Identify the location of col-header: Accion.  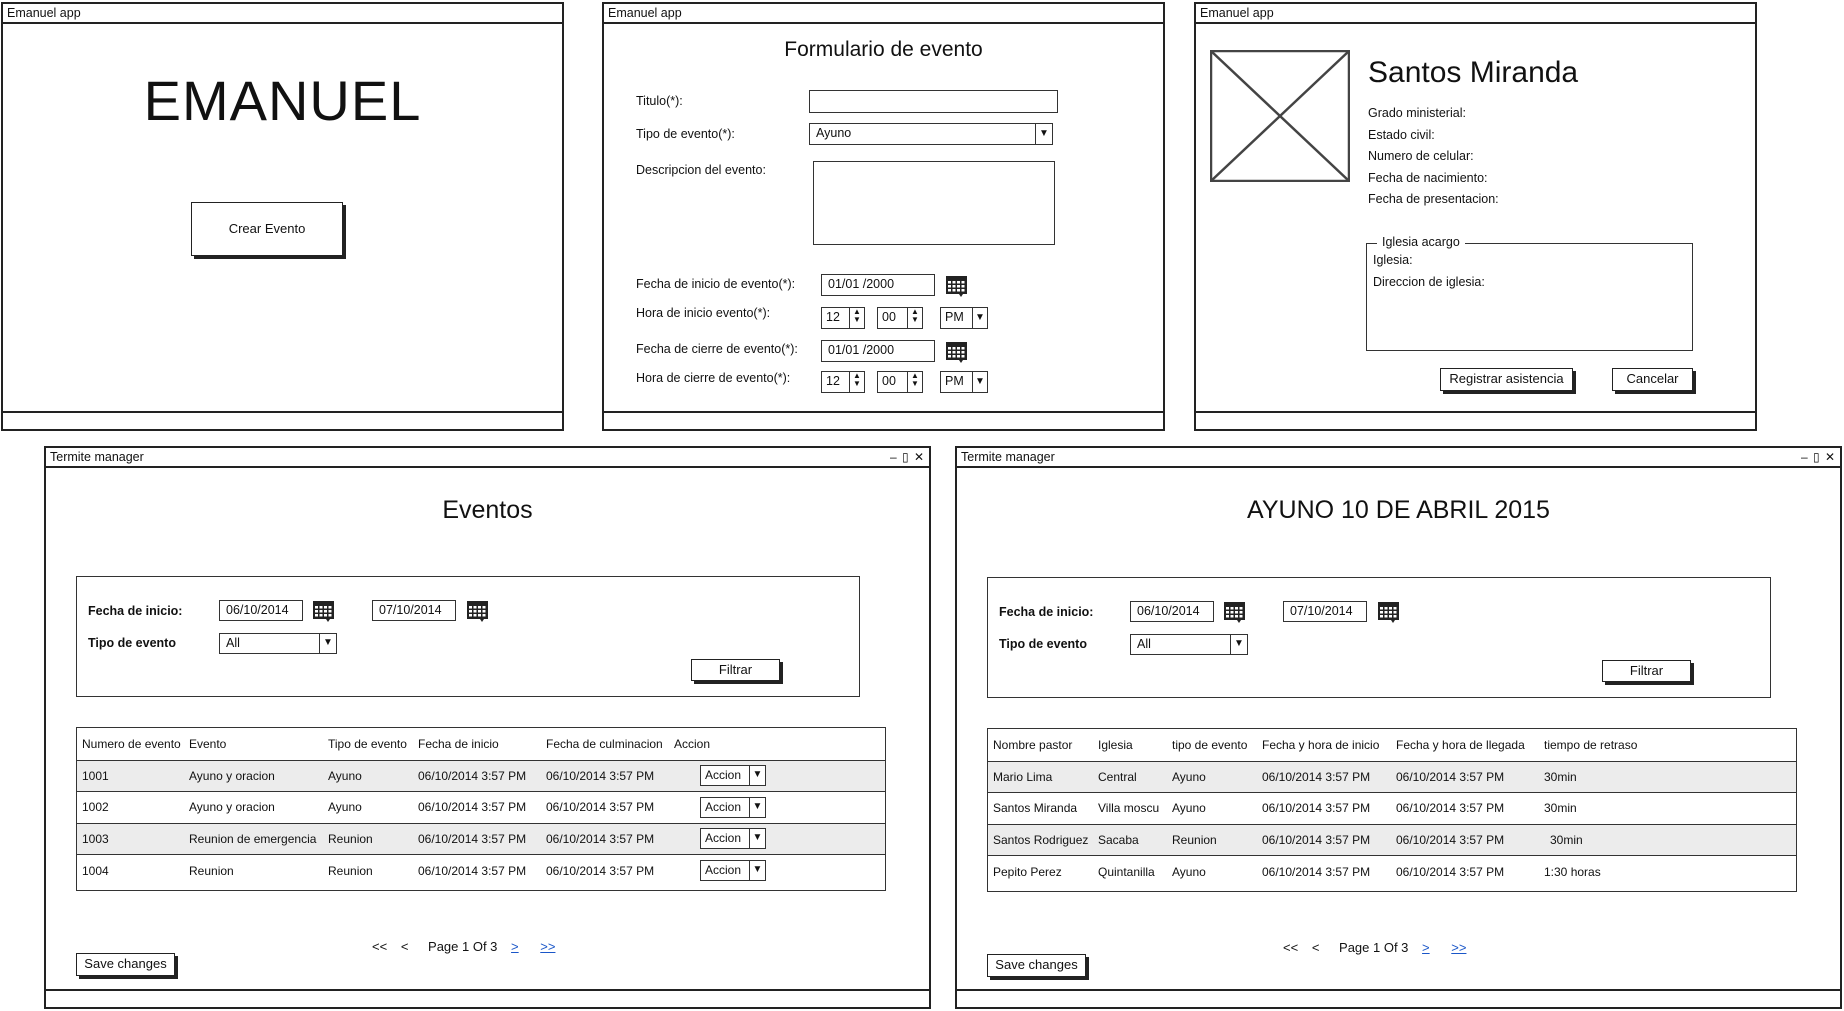
(777, 744).